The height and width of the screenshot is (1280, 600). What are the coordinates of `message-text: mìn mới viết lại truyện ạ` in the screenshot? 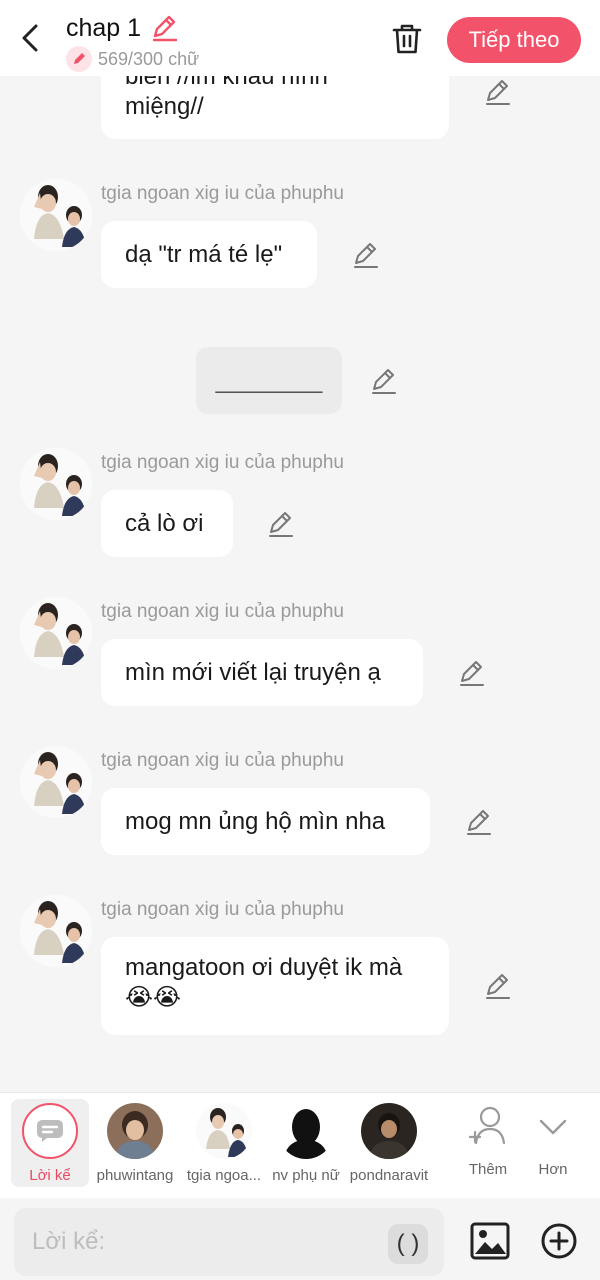 It's located at (253, 672).